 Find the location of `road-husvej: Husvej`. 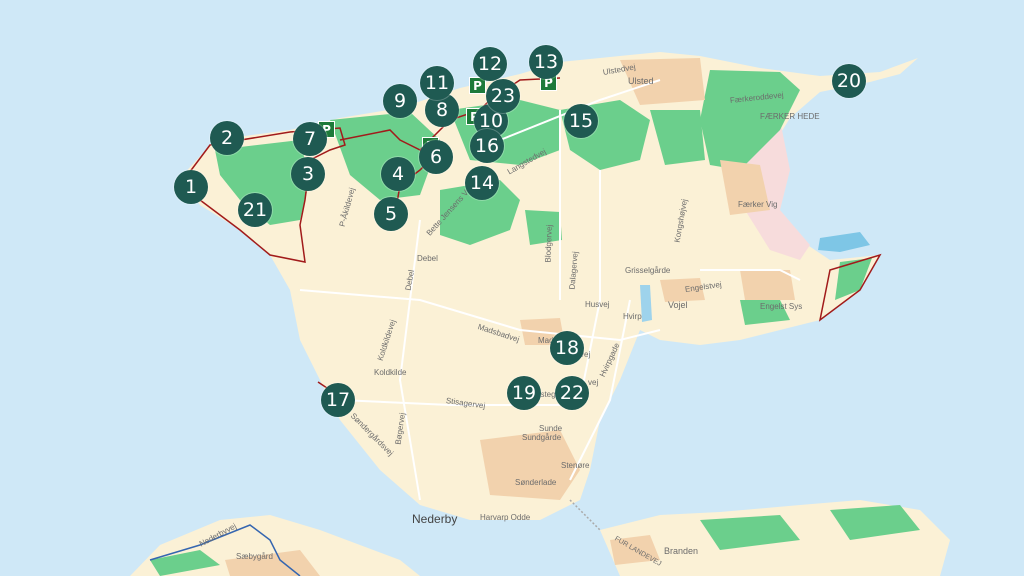

road-husvej: Husvej is located at coordinates (597, 304).